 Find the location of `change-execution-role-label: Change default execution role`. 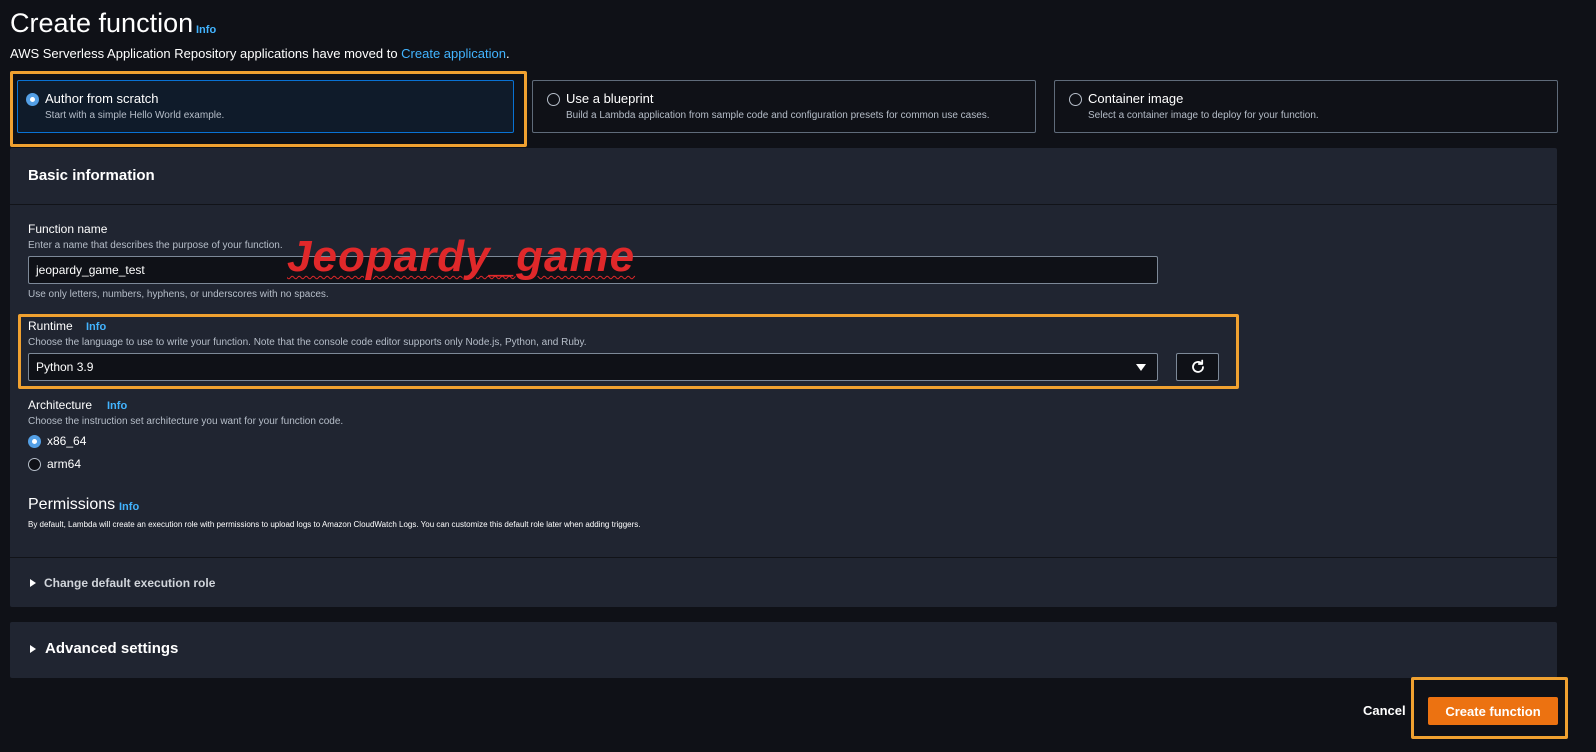

change-execution-role-label: Change default execution role is located at coordinates (130, 583).